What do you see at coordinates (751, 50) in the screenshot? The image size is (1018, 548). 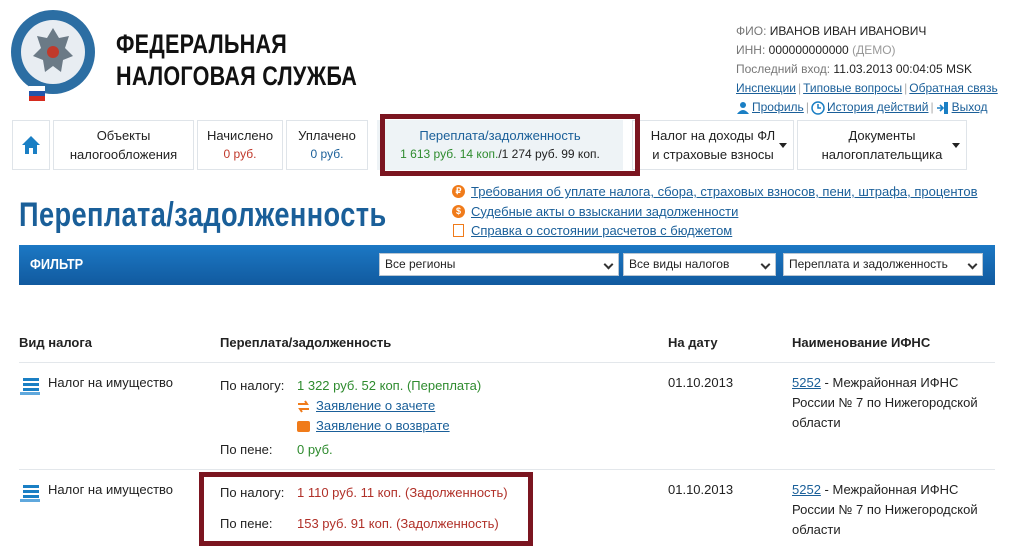 I see `inn-label: ИНН:` at bounding box center [751, 50].